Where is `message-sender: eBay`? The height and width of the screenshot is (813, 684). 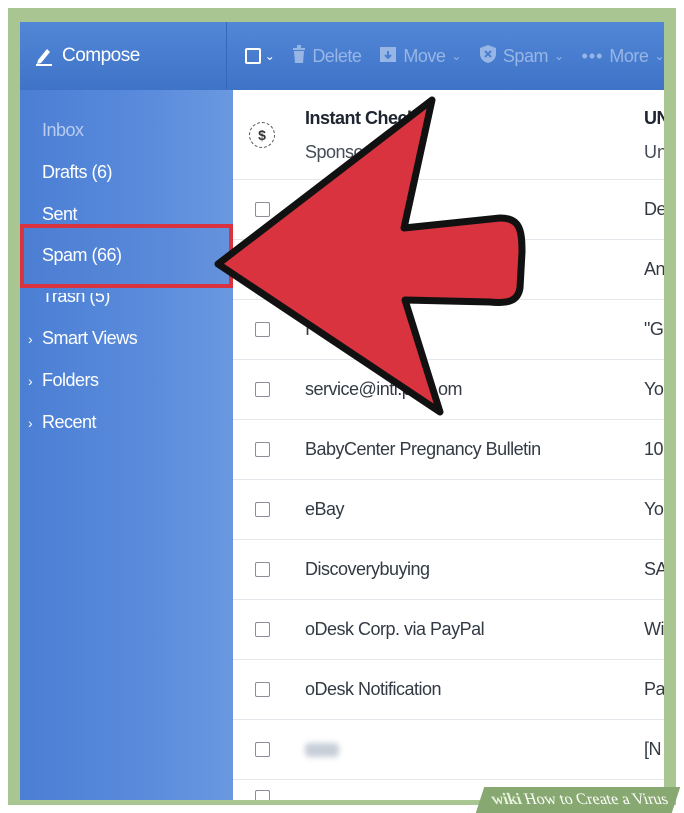
message-sender: eBay is located at coordinates (325, 509).